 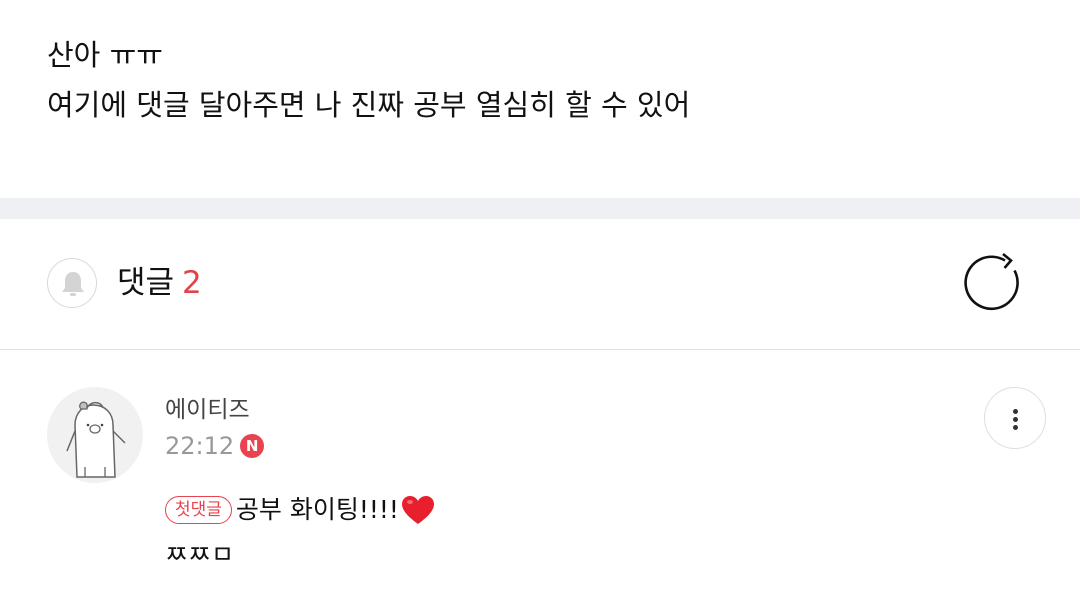 What do you see at coordinates (540, 208) in the screenshot?
I see `section-divider` at bounding box center [540, 208].